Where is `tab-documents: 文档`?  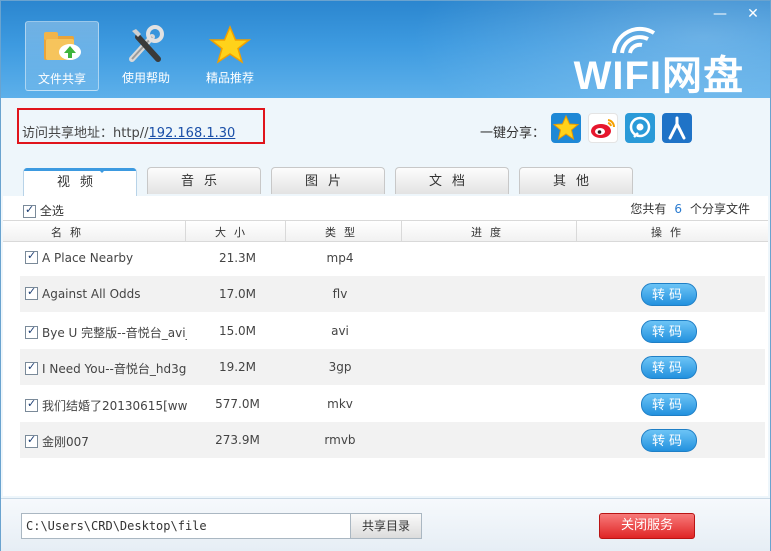
tab-documents: 文档 is located at coordinates (452, 180).